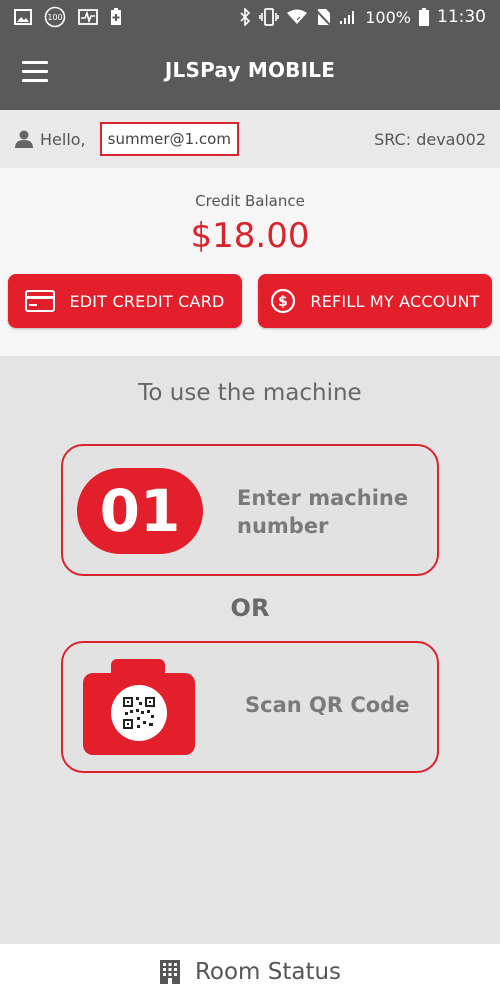 The image size is (500, 1000). What do you see at coordinates (348, 17) in the screenshot?
I see `signal-icon` at bounding box center [348, 17].